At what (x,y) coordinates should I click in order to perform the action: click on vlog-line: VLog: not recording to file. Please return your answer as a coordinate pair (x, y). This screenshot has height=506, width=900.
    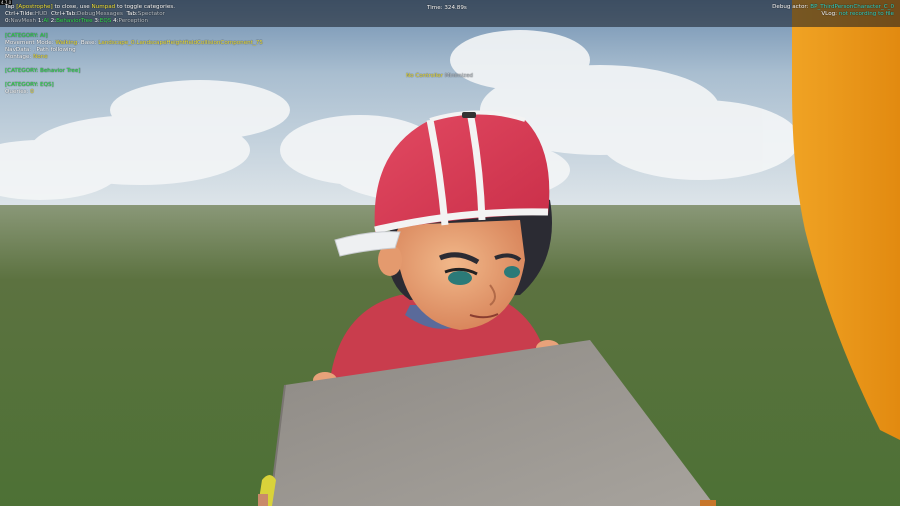
    Looking at the image, I should click on (857, 14).